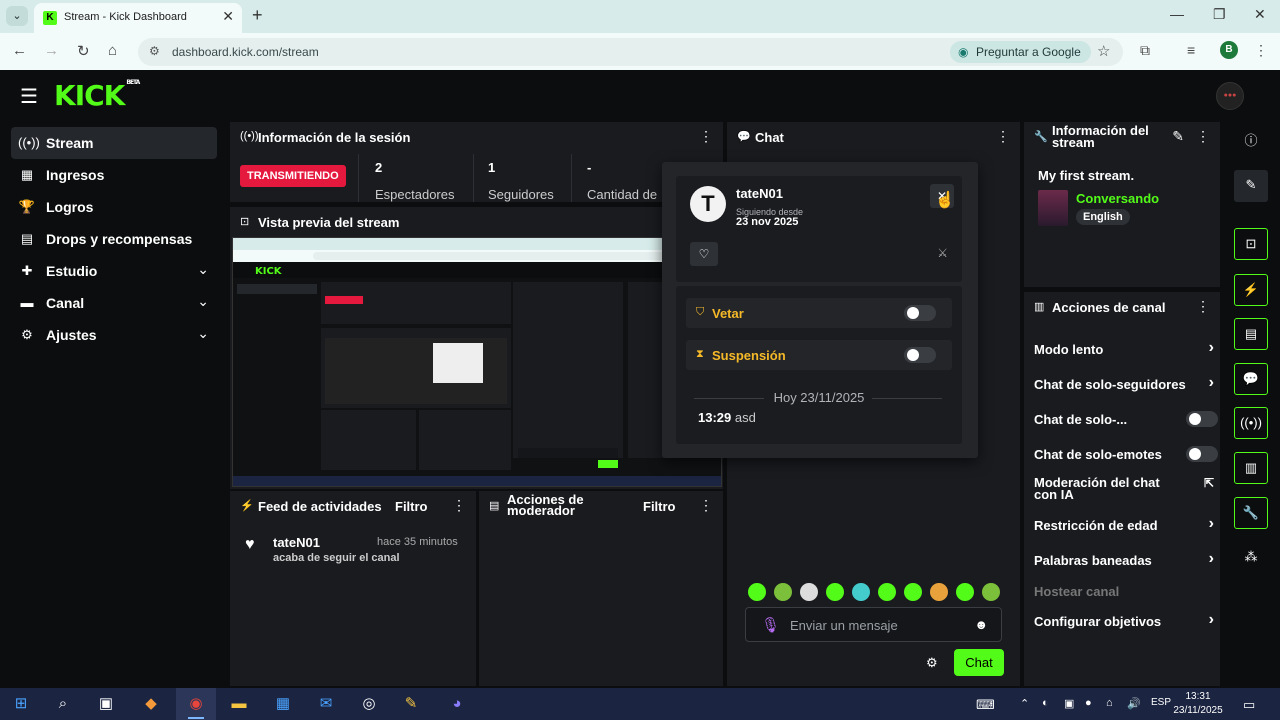 Image resolution: width=1280 pixels, height=720 pixels. Describe the element at coordinates (1124, 383) in the screenshot. I see `followers-only-item: Chat de solo-seguidores ›` at that location.